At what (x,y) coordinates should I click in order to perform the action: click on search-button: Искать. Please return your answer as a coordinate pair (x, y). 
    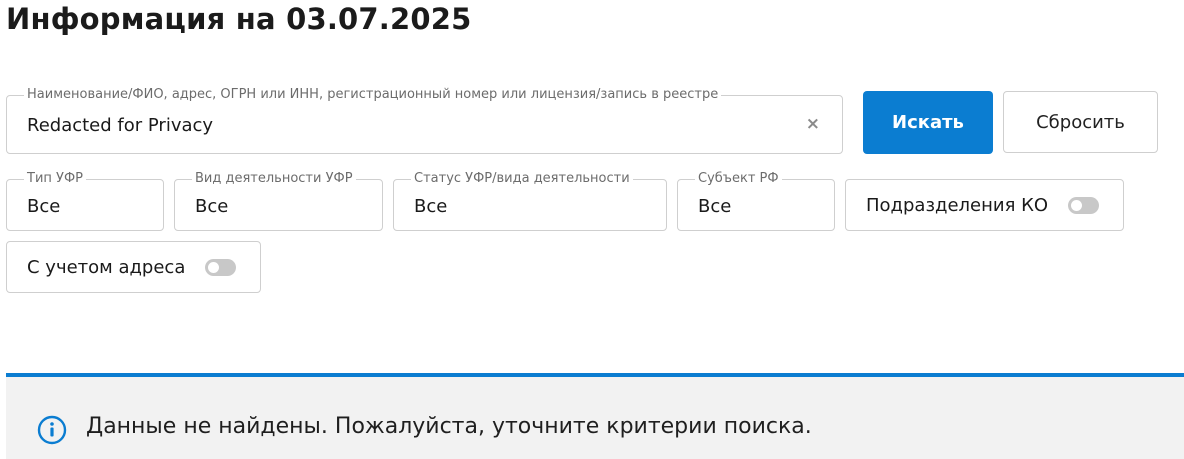
    Looking at the image, I should click on (928, 122).